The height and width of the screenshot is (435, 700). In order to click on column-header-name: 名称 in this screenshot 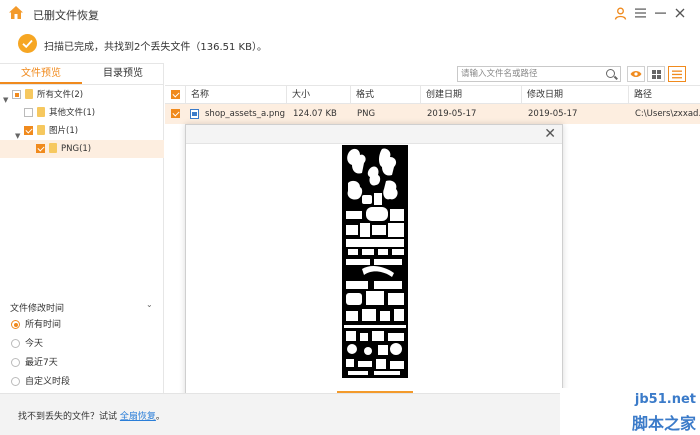, I will do `click(197, 95)`.